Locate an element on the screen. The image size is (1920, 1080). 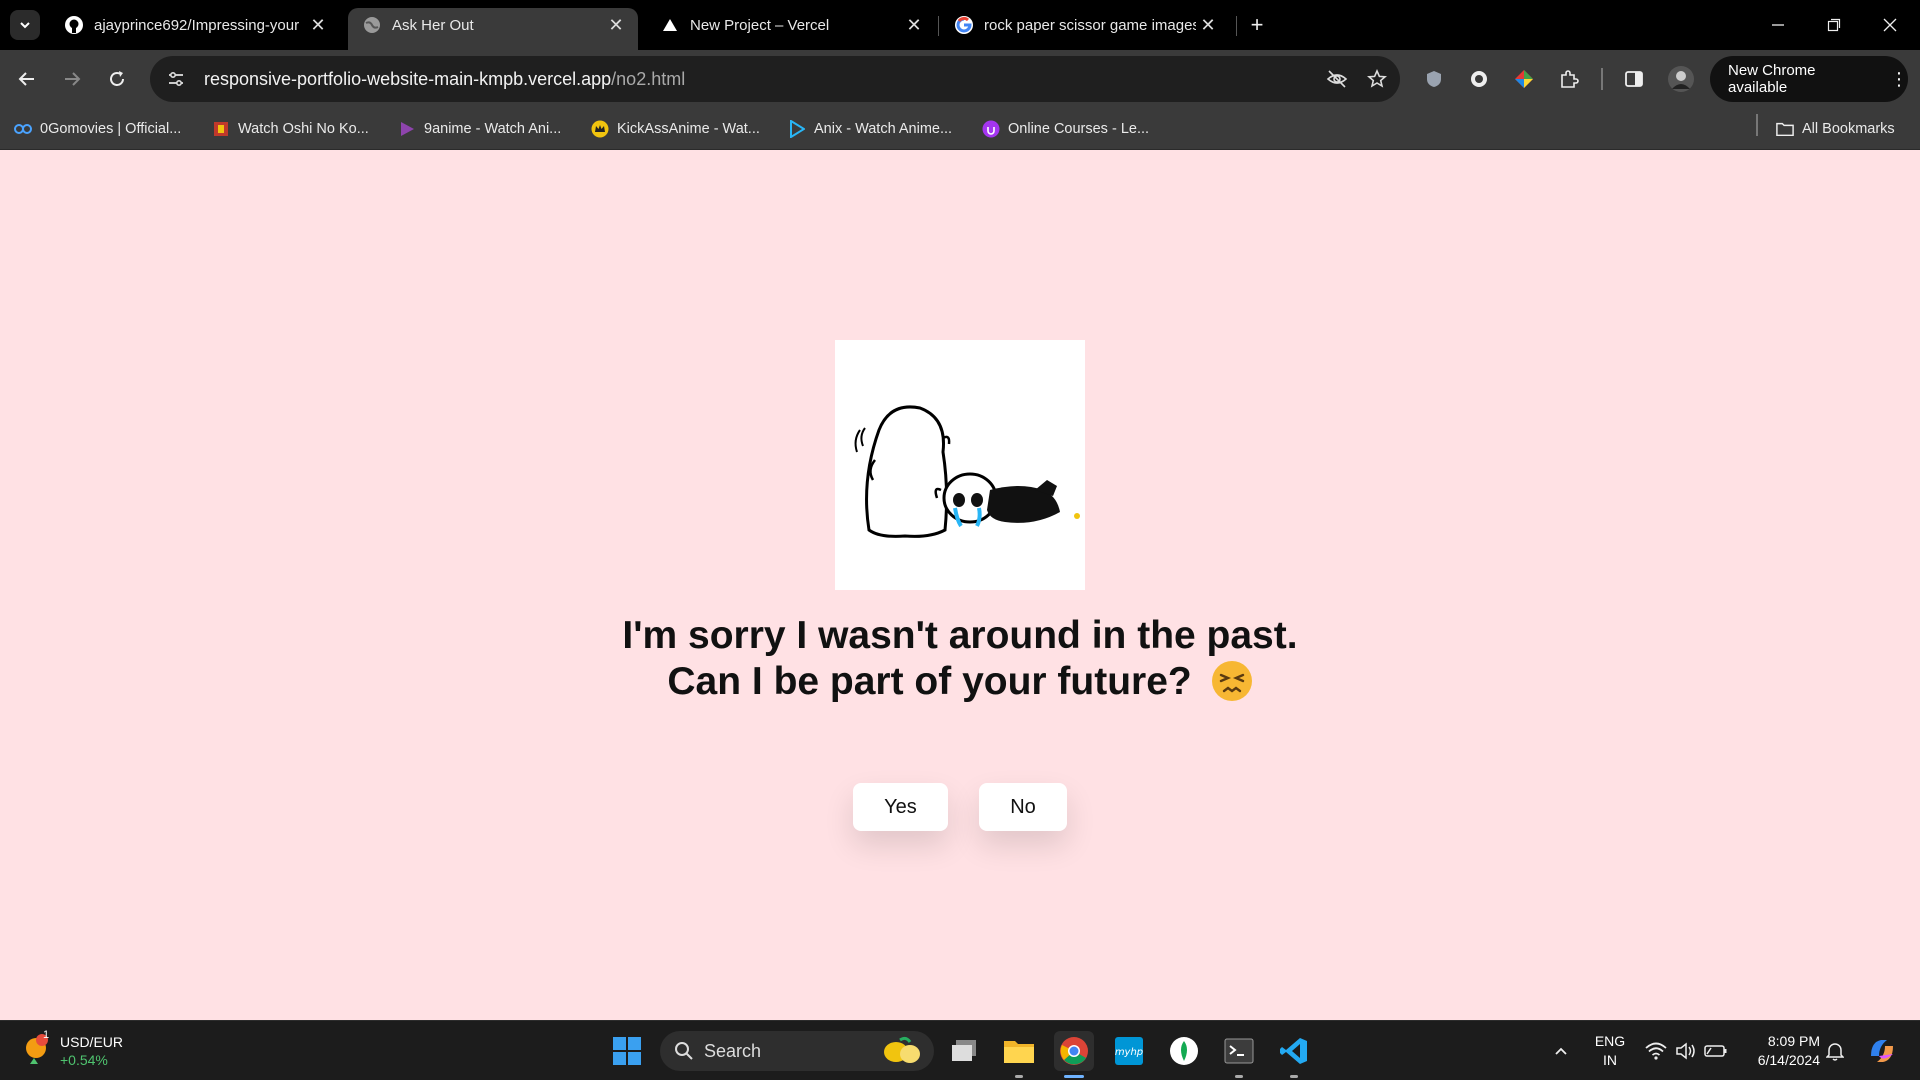
side-panel-icon is located at coordinates (1634, 79).